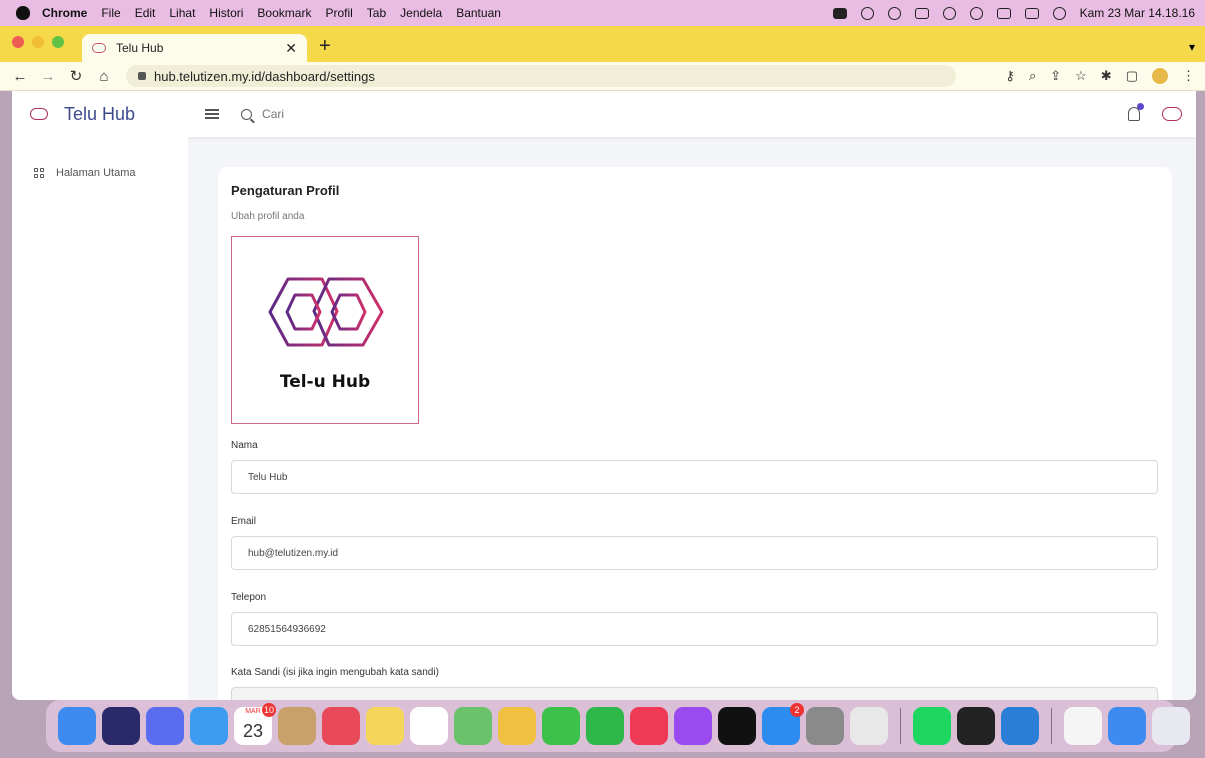 Image resolution: width=1205 pixels, height=758 pixels. I want to click on side-panel-icon: ▢, so click(1132, 76).